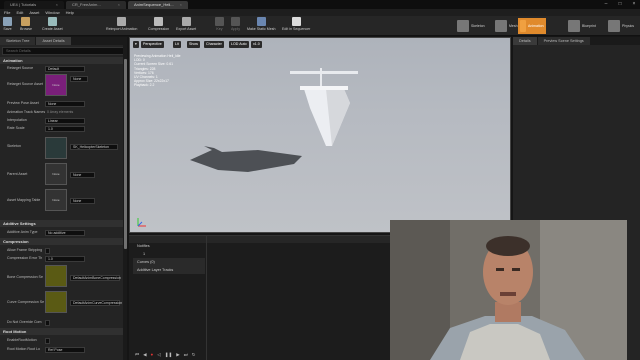  What do you see at coordinates (296, 21) in the screenshot?
I see `sequencer-icon` at bounding box center [296, 21].